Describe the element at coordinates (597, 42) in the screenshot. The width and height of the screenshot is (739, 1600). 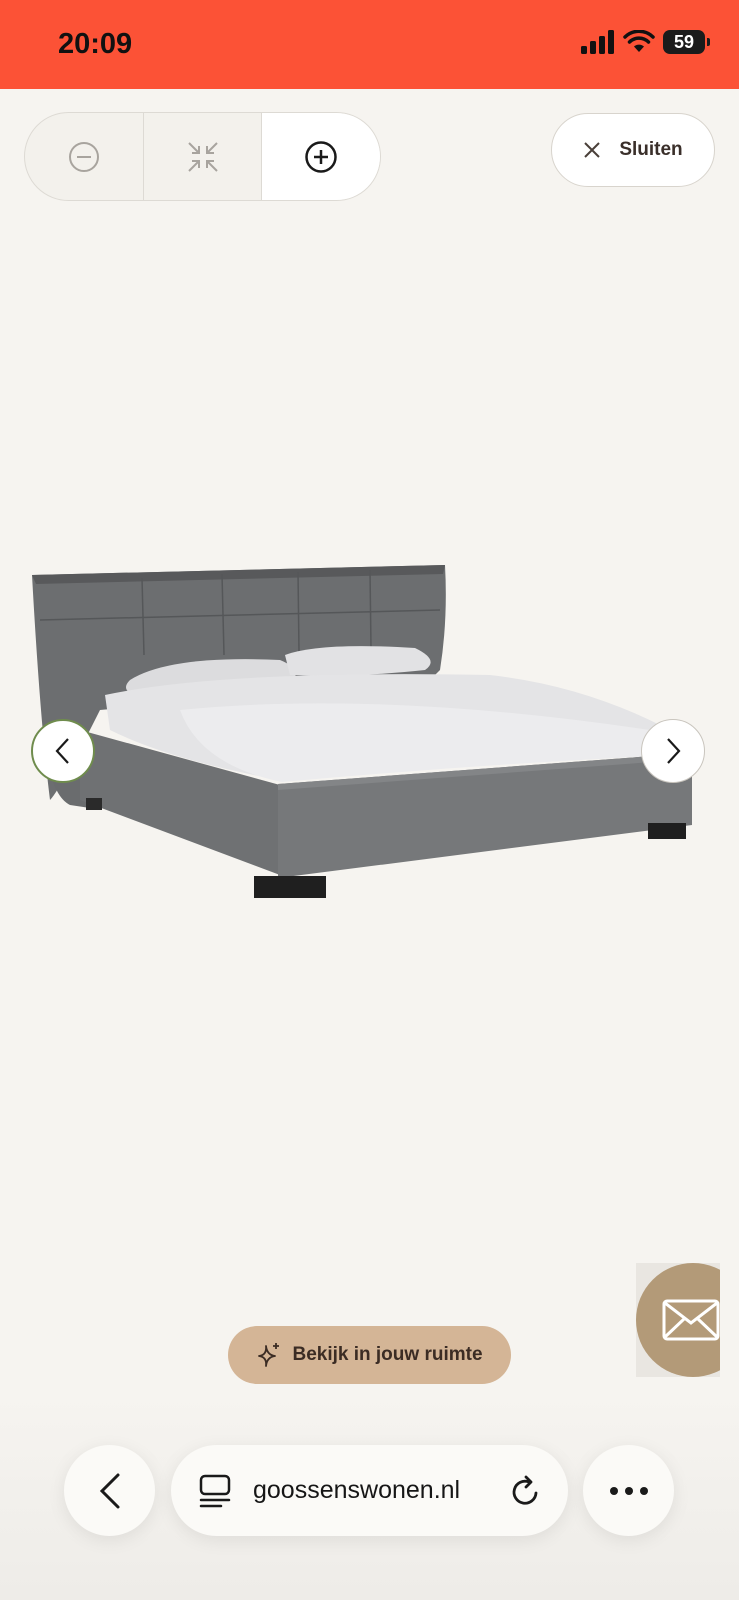
I see `signal-icon` at that location.